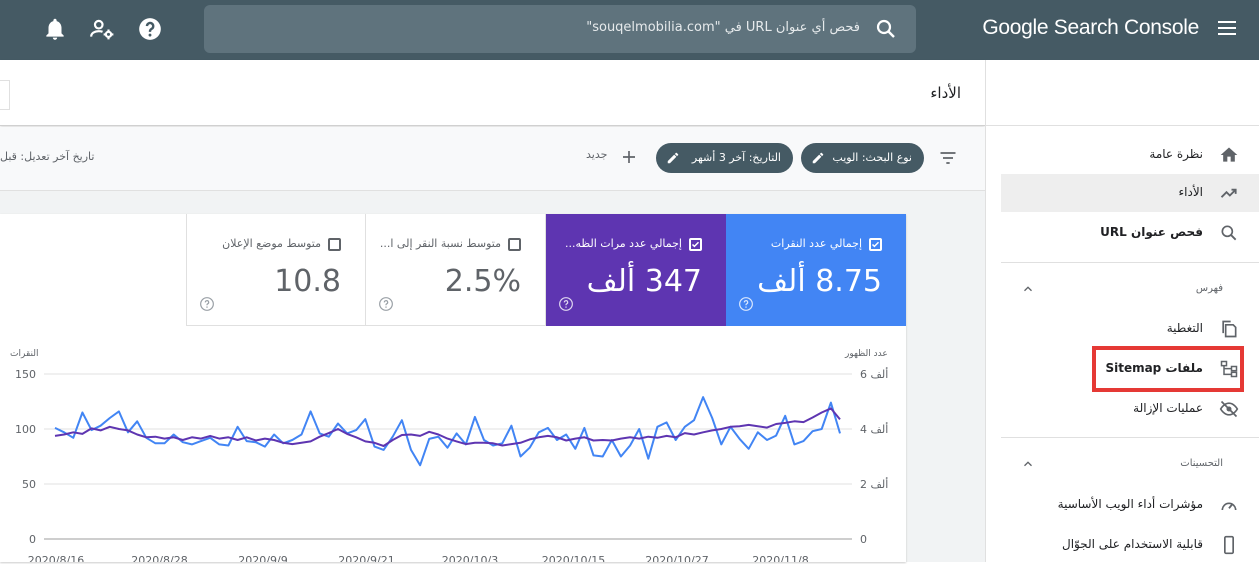  Describe the element at coordinates (1229, 154) in the screenshot. I see `home-icon` at that location.